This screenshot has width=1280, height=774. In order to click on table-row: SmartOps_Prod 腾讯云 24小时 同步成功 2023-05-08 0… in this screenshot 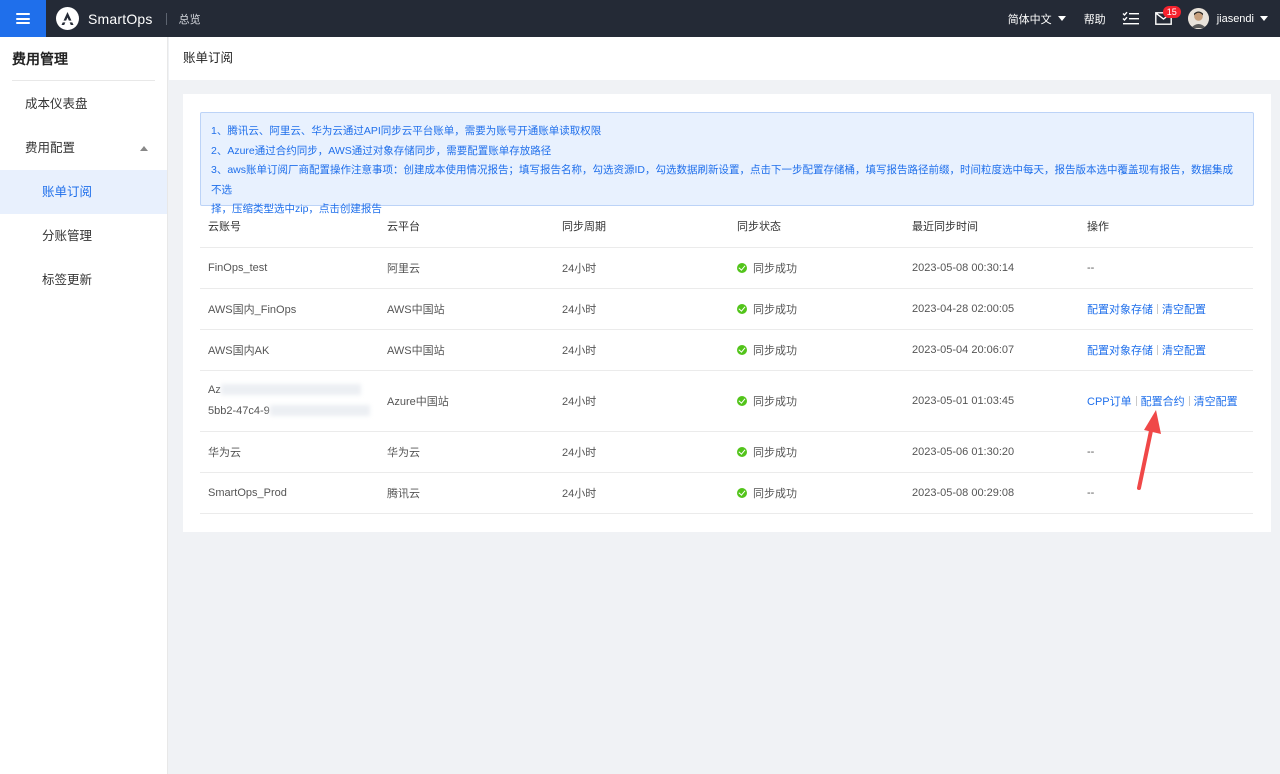, I will do `click(726, 493)`.